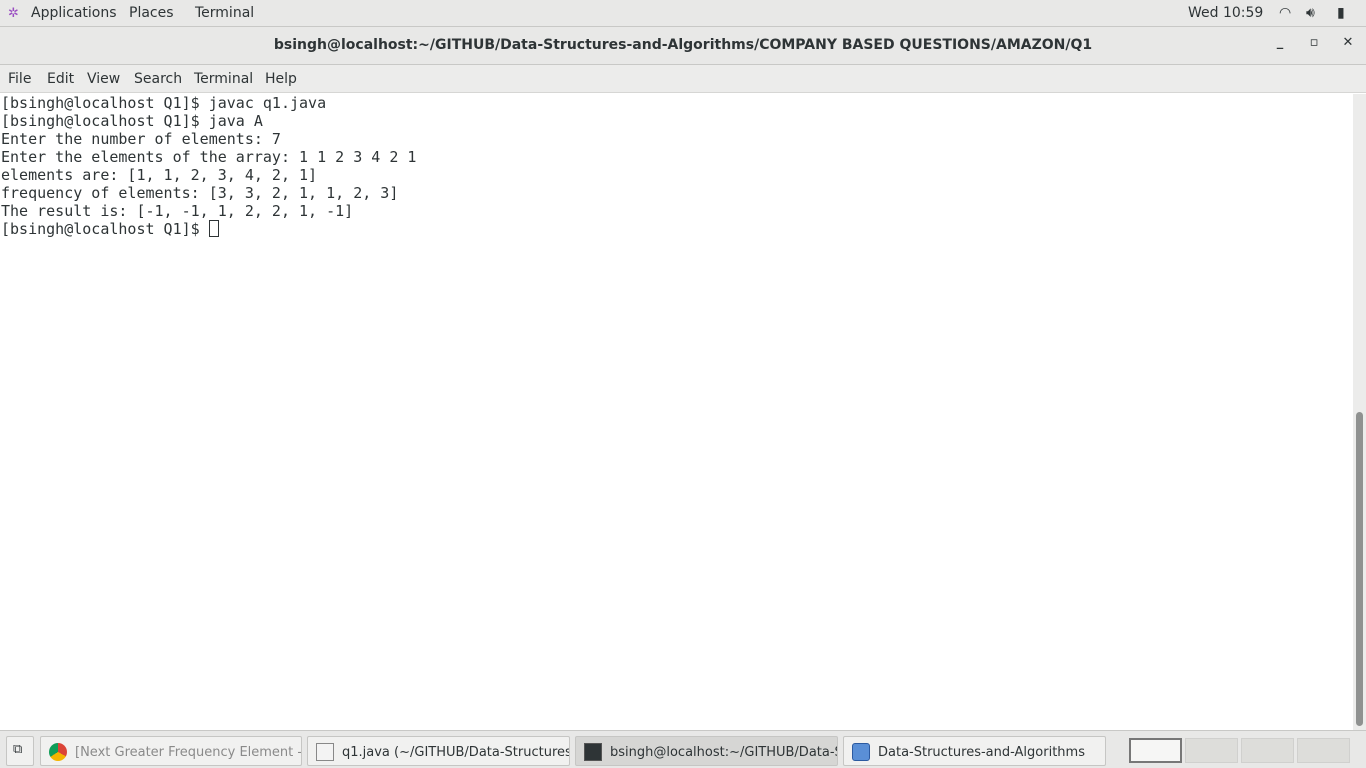 The height and width of the screenshot is (768, 1366). I want to click on applications-menu: Applications, so click(74, 13).